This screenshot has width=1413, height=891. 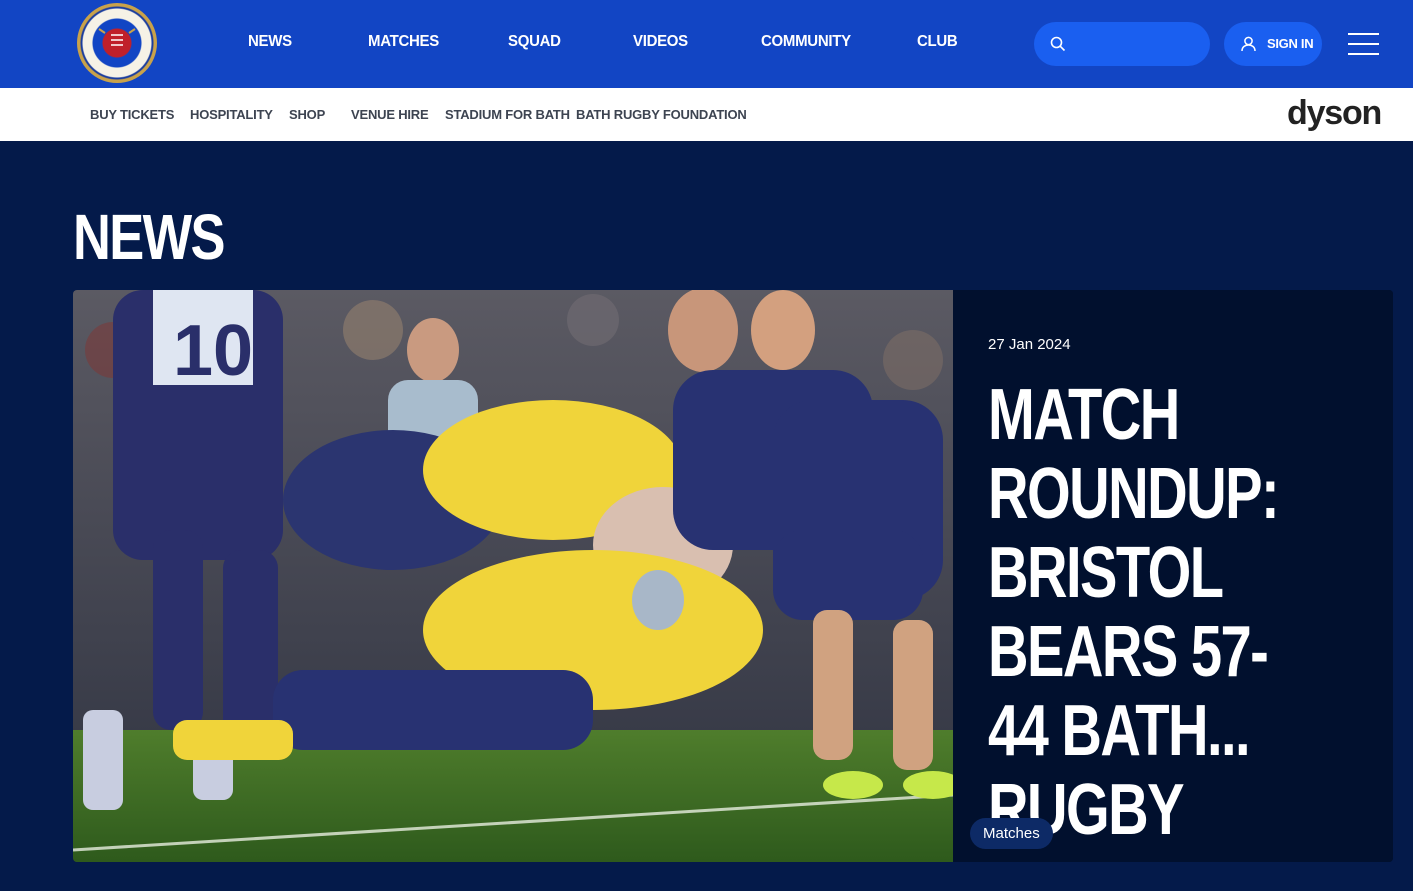 I want to click on crest-icon, so click(x=117, y=43).